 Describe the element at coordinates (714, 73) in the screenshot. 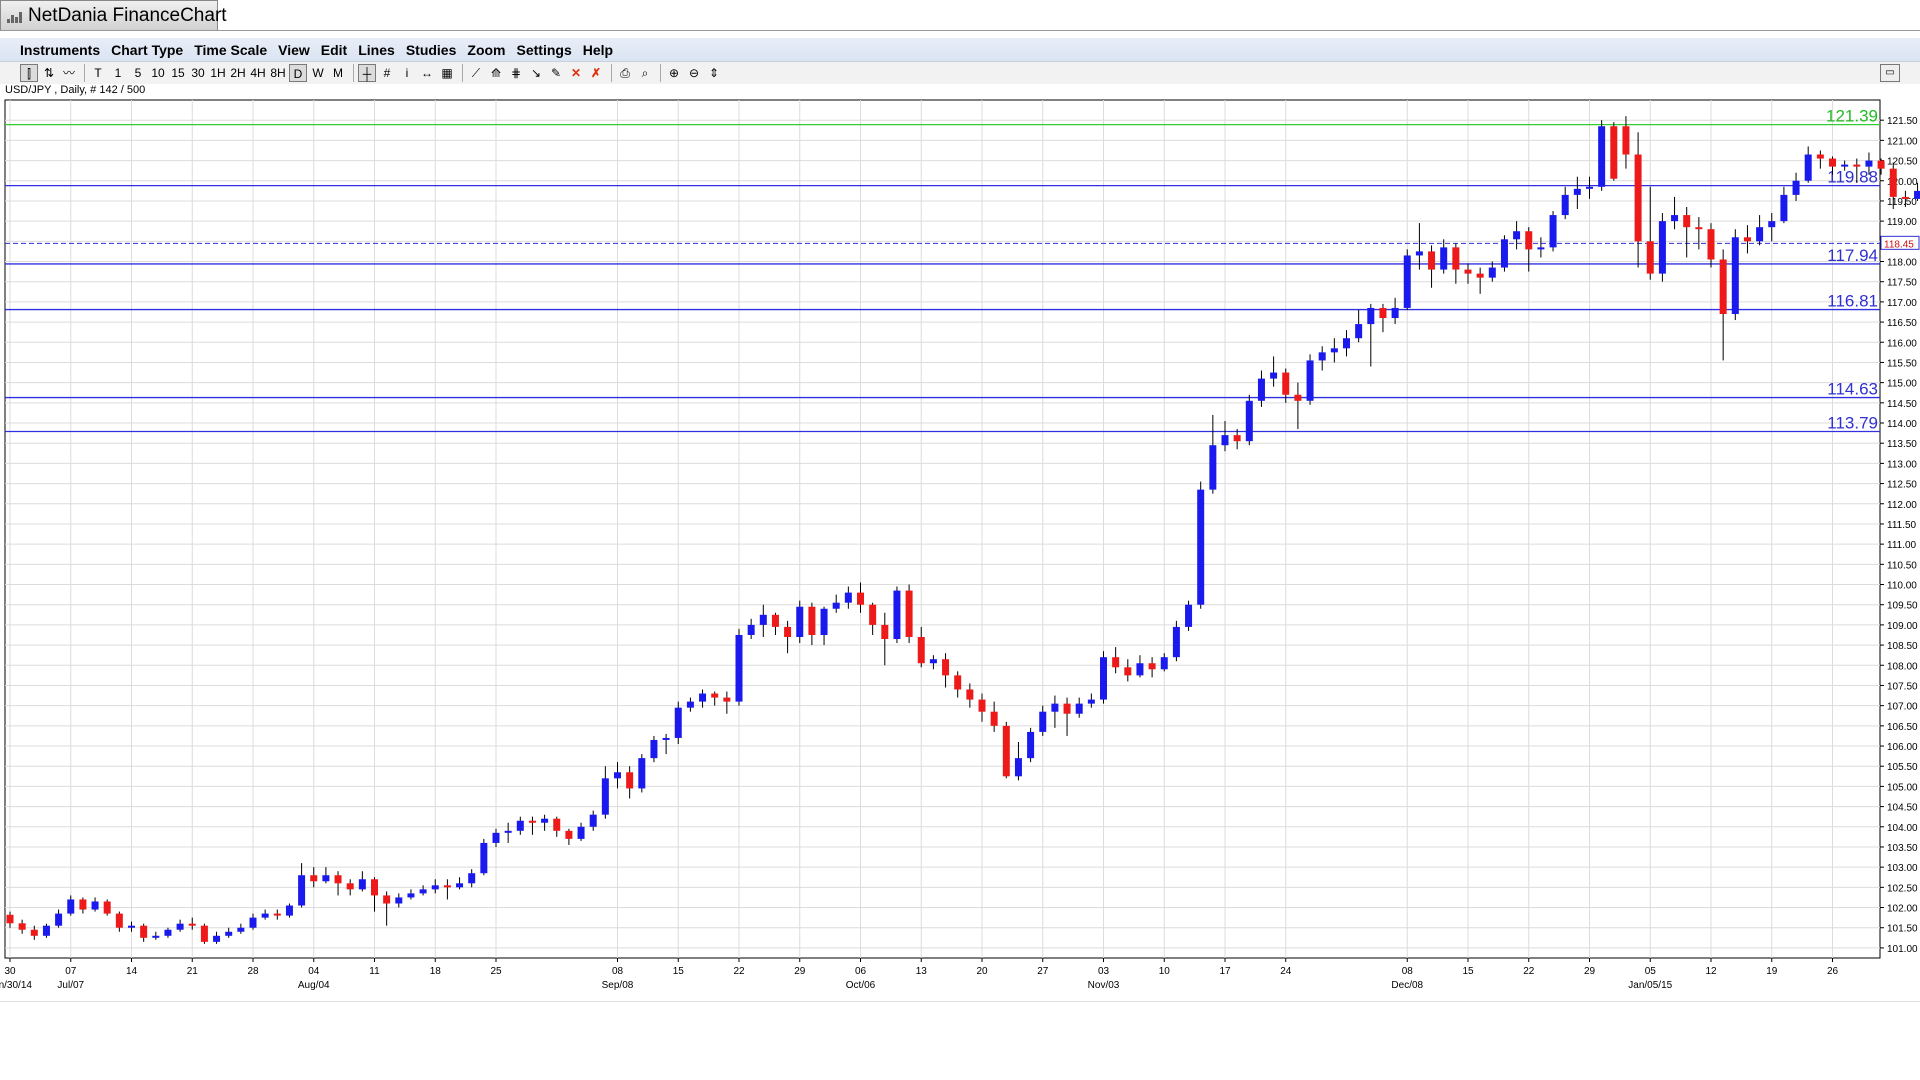

I see `fit-icon: ⇕` at that location.